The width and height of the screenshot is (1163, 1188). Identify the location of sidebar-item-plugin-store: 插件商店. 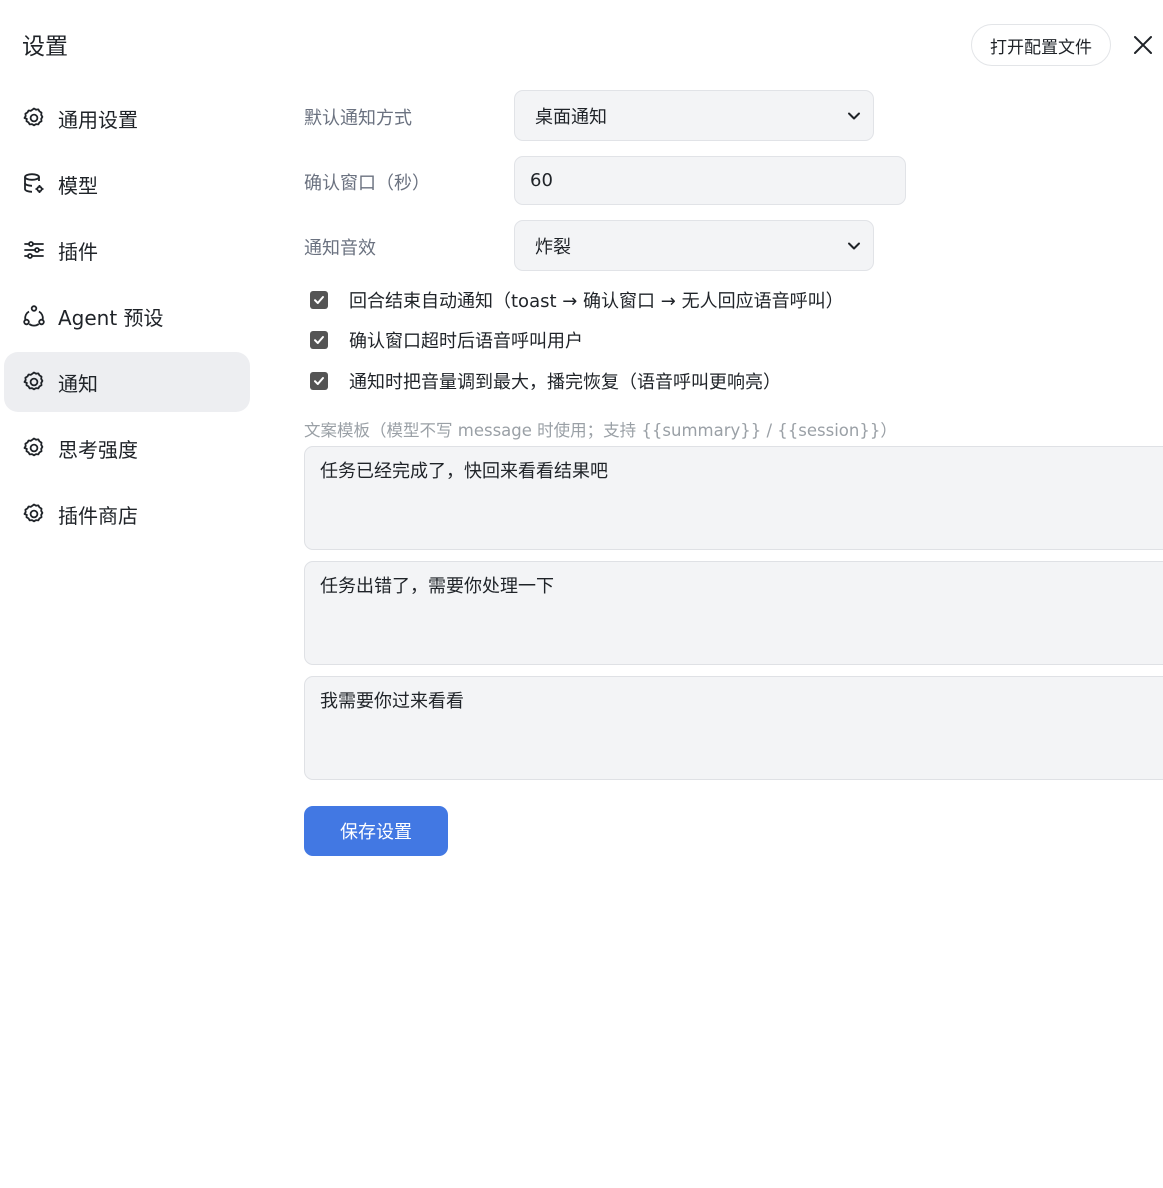
(127, 514).